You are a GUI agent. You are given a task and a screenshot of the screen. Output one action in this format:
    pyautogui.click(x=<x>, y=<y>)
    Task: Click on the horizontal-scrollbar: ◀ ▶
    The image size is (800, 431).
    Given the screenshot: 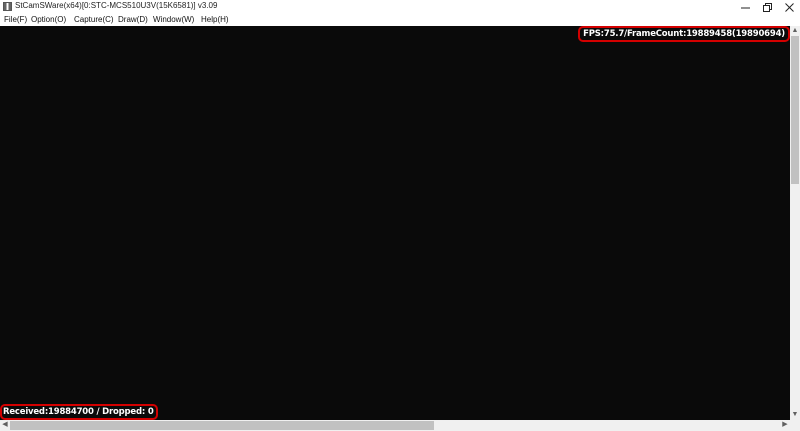 What is the action you would take?
    pyautogui.click(x=395, y=425)
    